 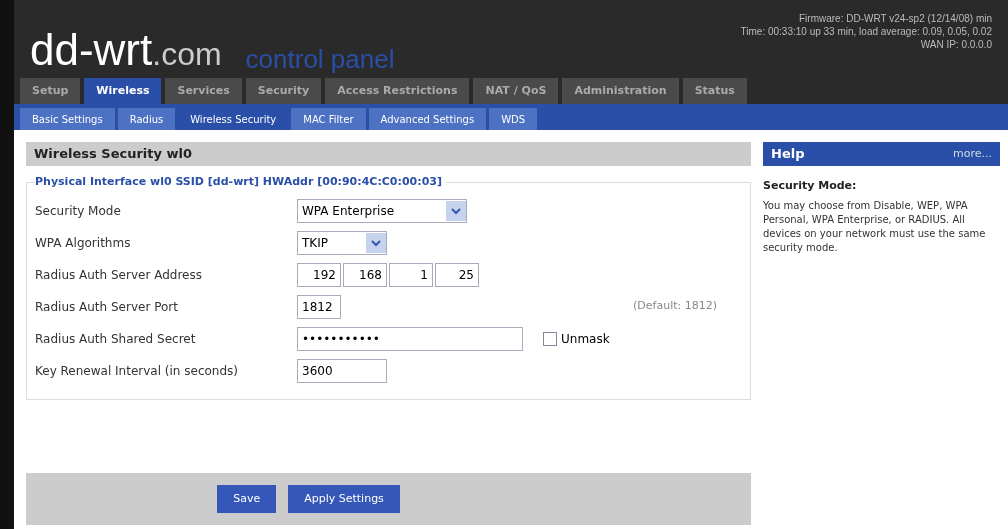 What do you see at coordinates (365, 274) in the screenshot?
I see `ip-octet-field: 168` at bounding box center [365, 274].